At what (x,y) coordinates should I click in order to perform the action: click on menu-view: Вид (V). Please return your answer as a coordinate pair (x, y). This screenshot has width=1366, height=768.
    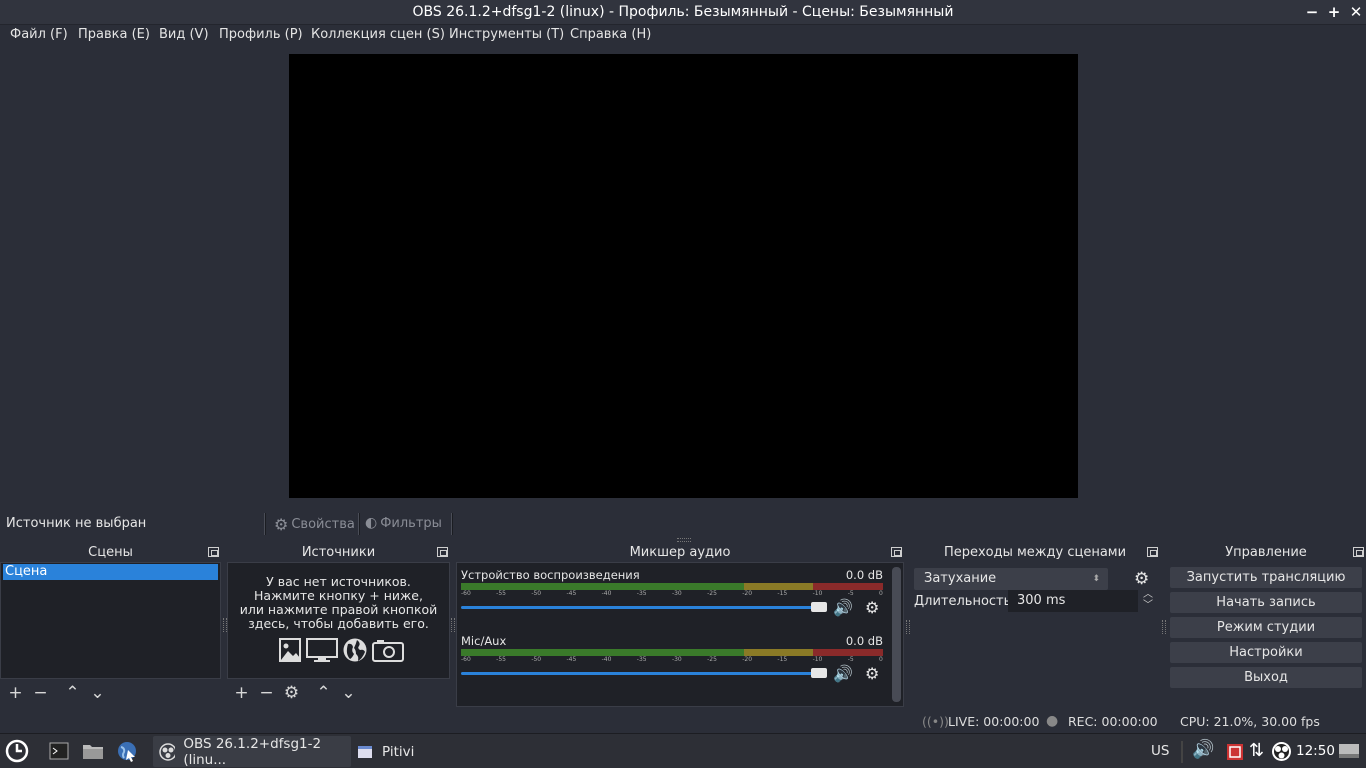
    Looking at the image, I should click on (184, 34).